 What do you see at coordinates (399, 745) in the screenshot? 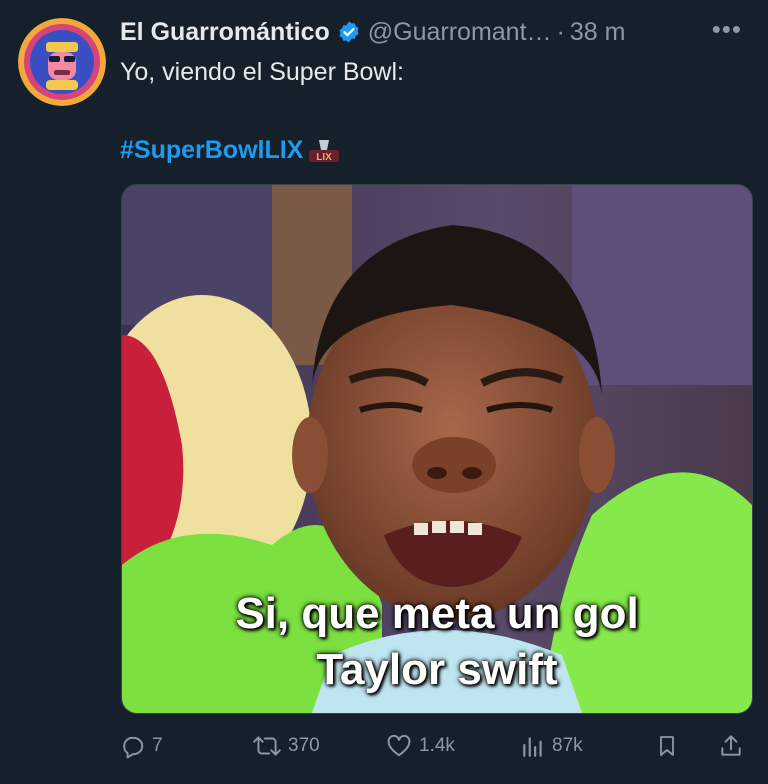
I see `heart-icon` at bounding box center [399, 745].